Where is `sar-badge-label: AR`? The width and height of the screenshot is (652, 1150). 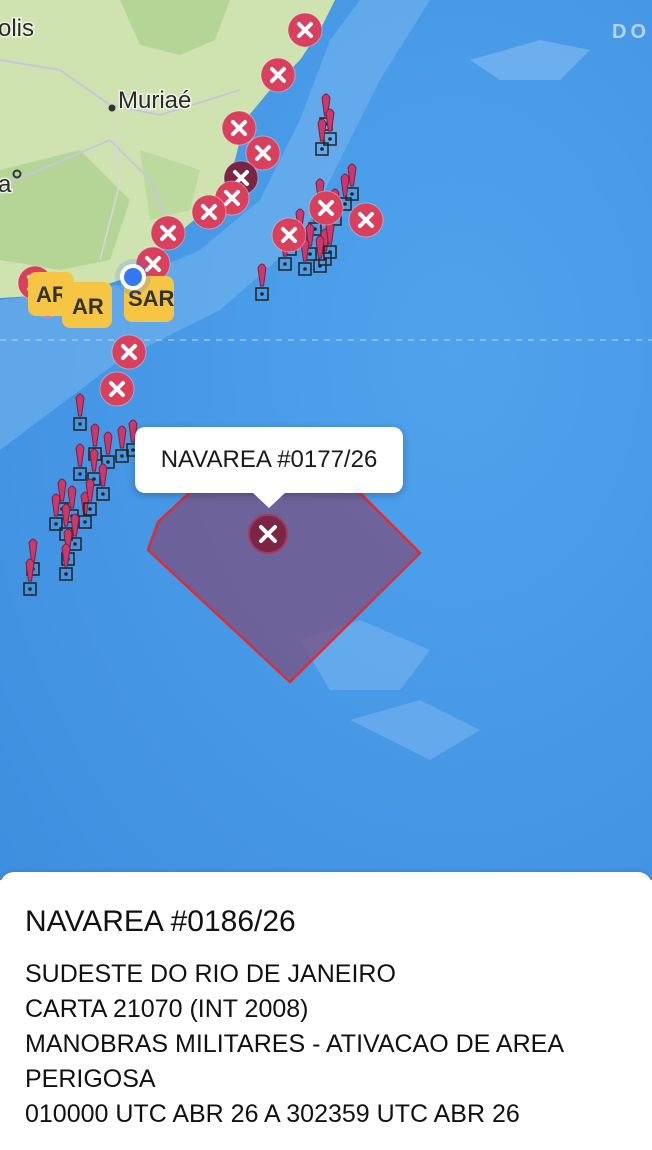 sar-badge-label: AR is located at coordinates (88, 306).